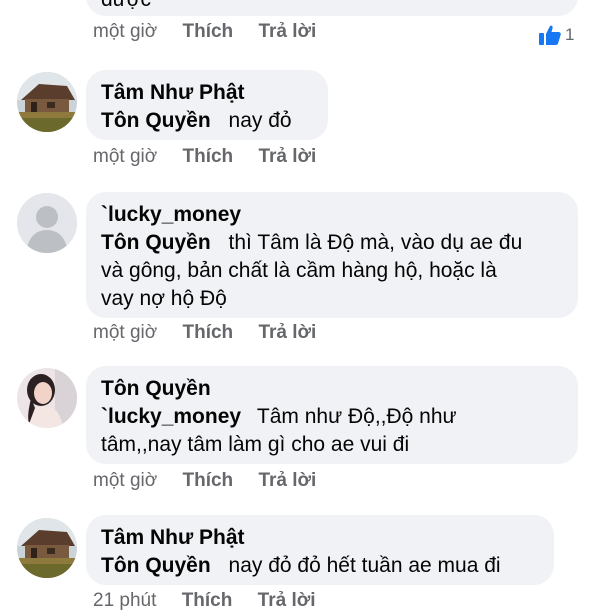 The height and width of the screenshot is (612, 600). I want to click on reaction-summary: 1, so click(556, 35).